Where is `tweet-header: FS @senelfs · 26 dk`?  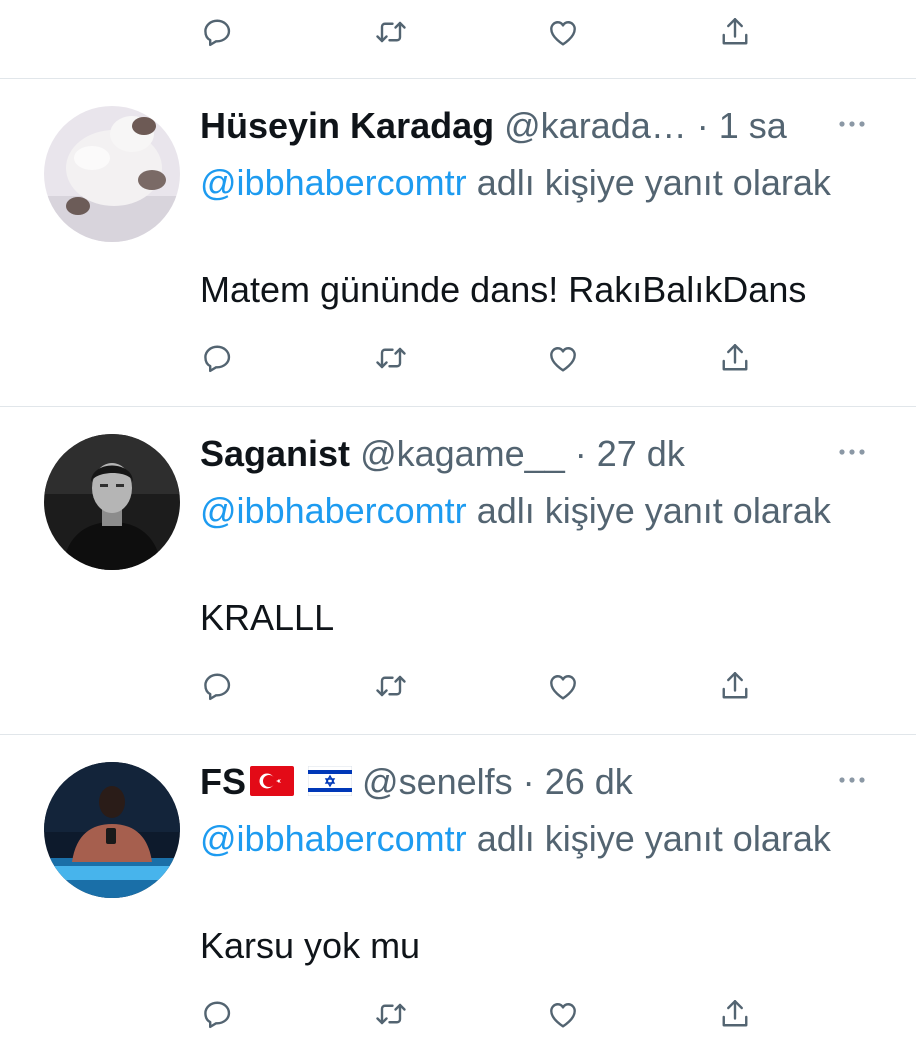 tweet-header: FS @senelfs · 26 dk is located at coordinates (416, 782).